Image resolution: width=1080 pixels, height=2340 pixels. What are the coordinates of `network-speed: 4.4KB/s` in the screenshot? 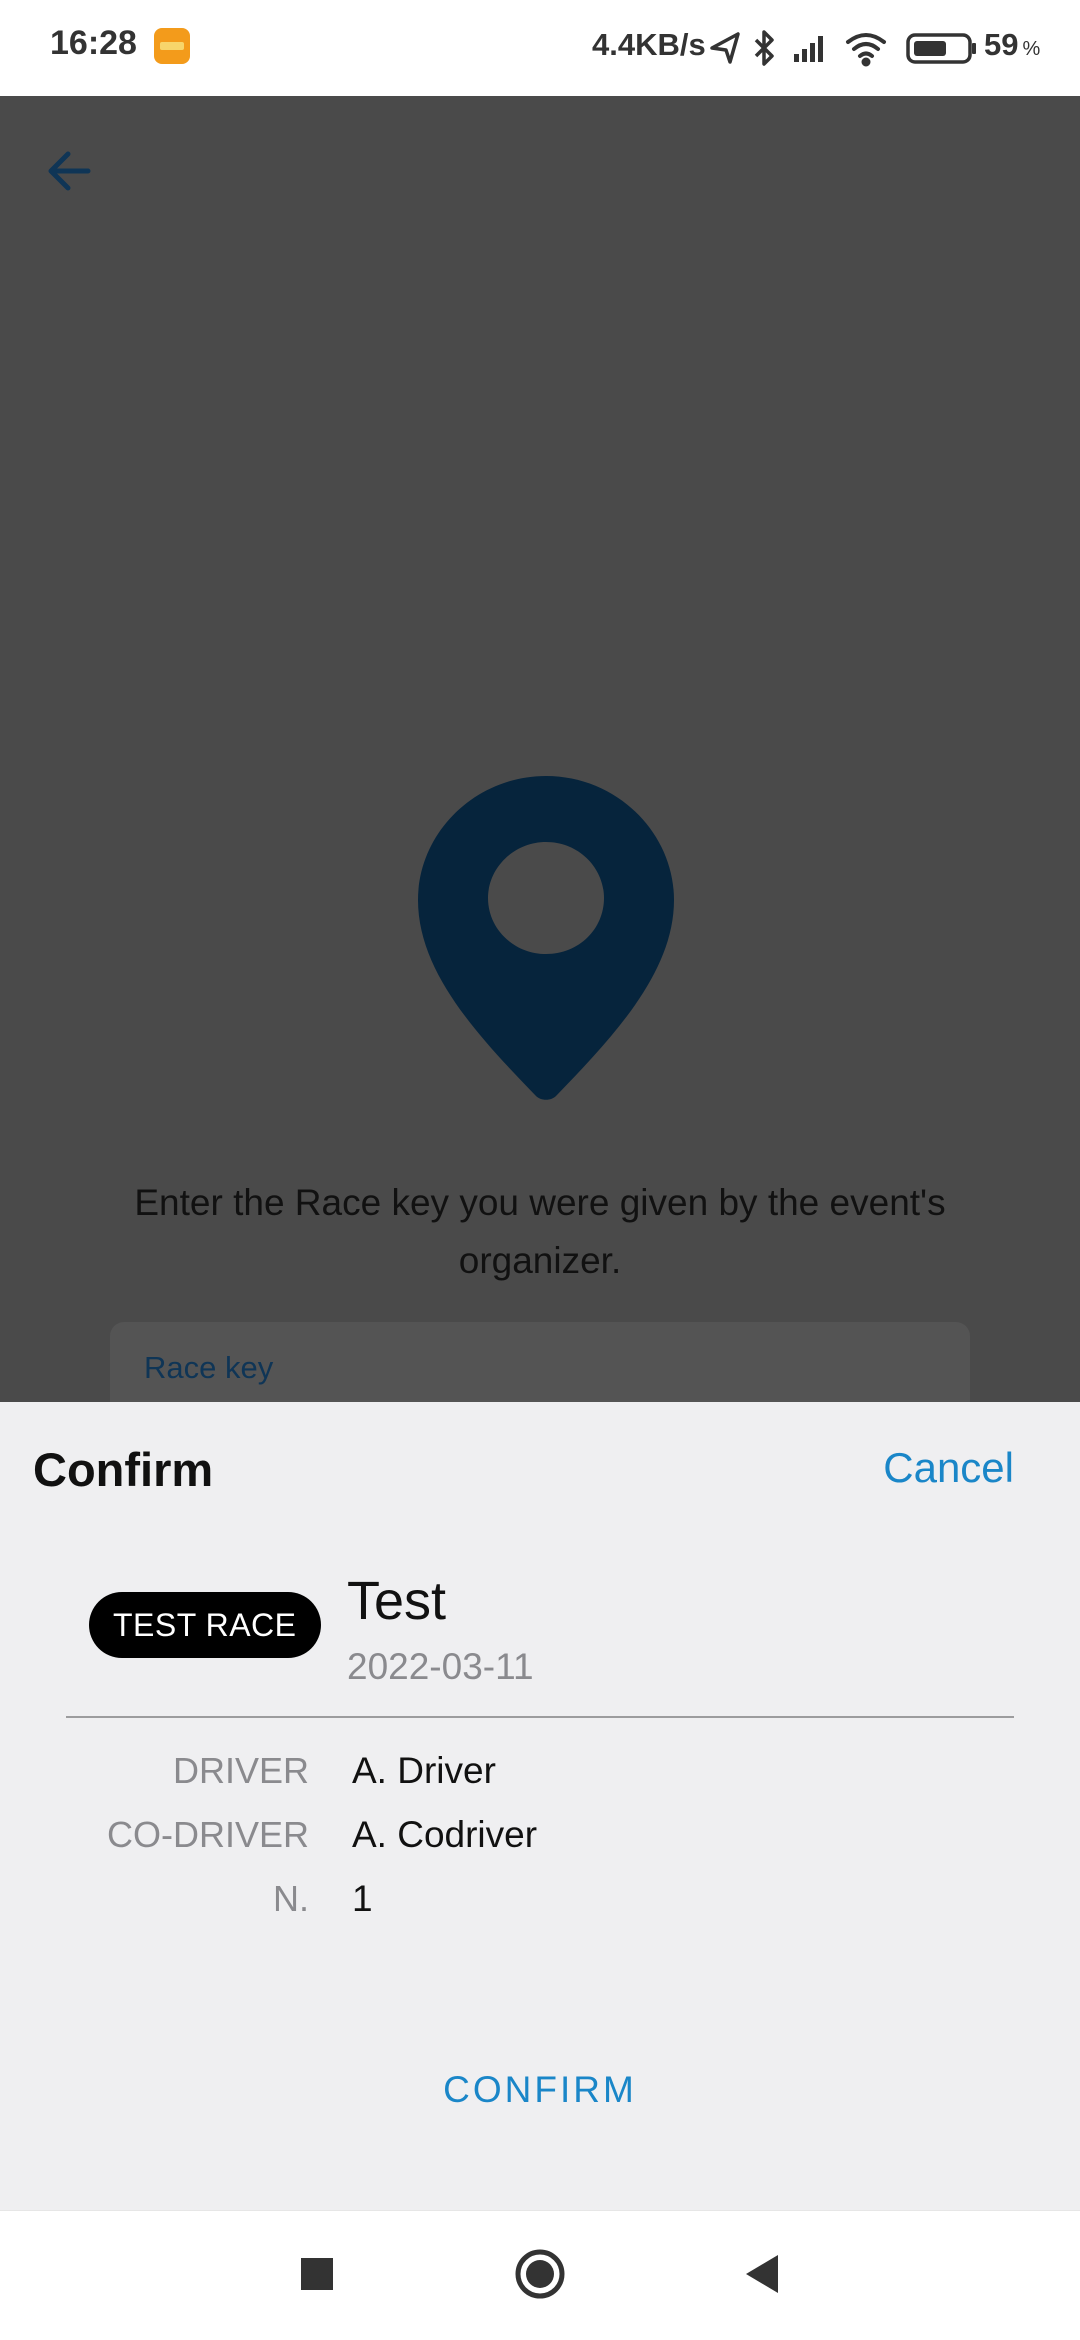 It's located at (649, 44).